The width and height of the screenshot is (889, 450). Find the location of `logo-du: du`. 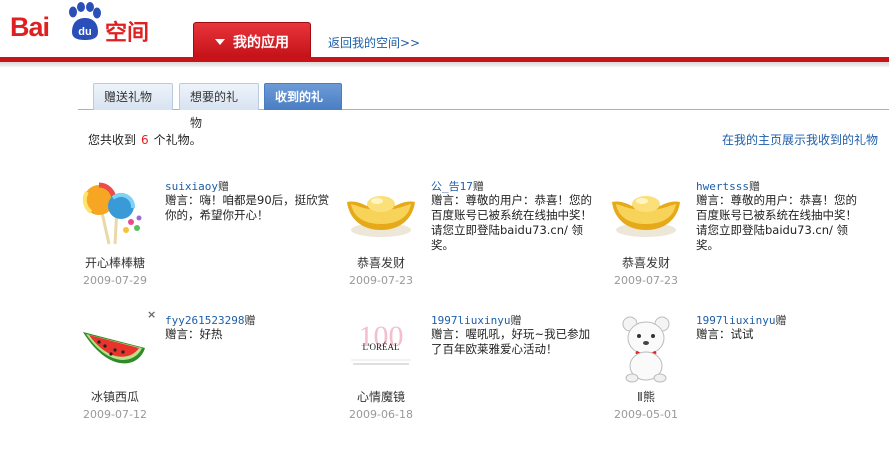

logo-du: du is located at coordinates (84, 32).